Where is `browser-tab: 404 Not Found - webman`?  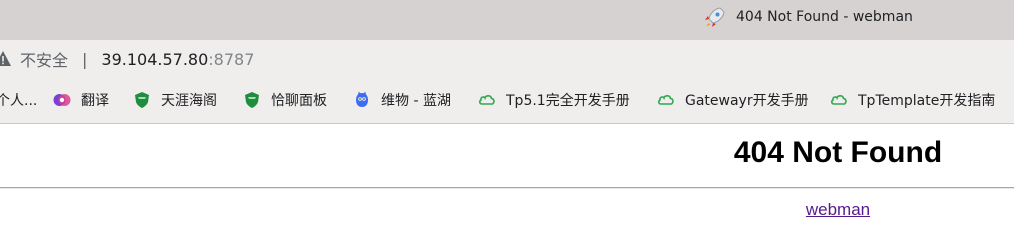 browser-tab: 404 Not Found - webman is located at coordinates (807, 17).